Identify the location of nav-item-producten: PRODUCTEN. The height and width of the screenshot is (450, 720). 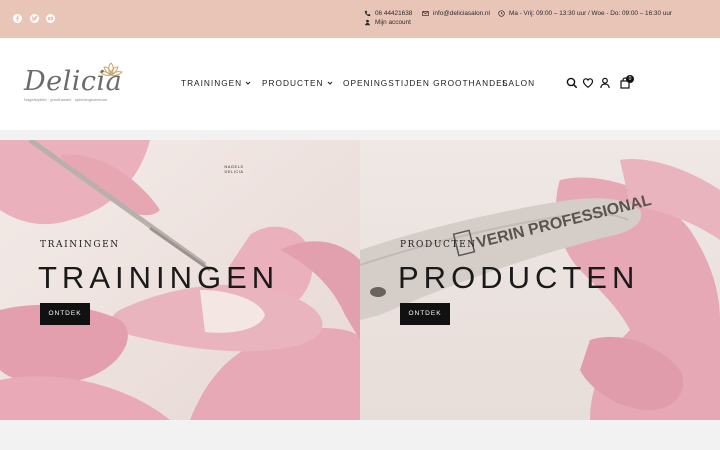
(297, 83).